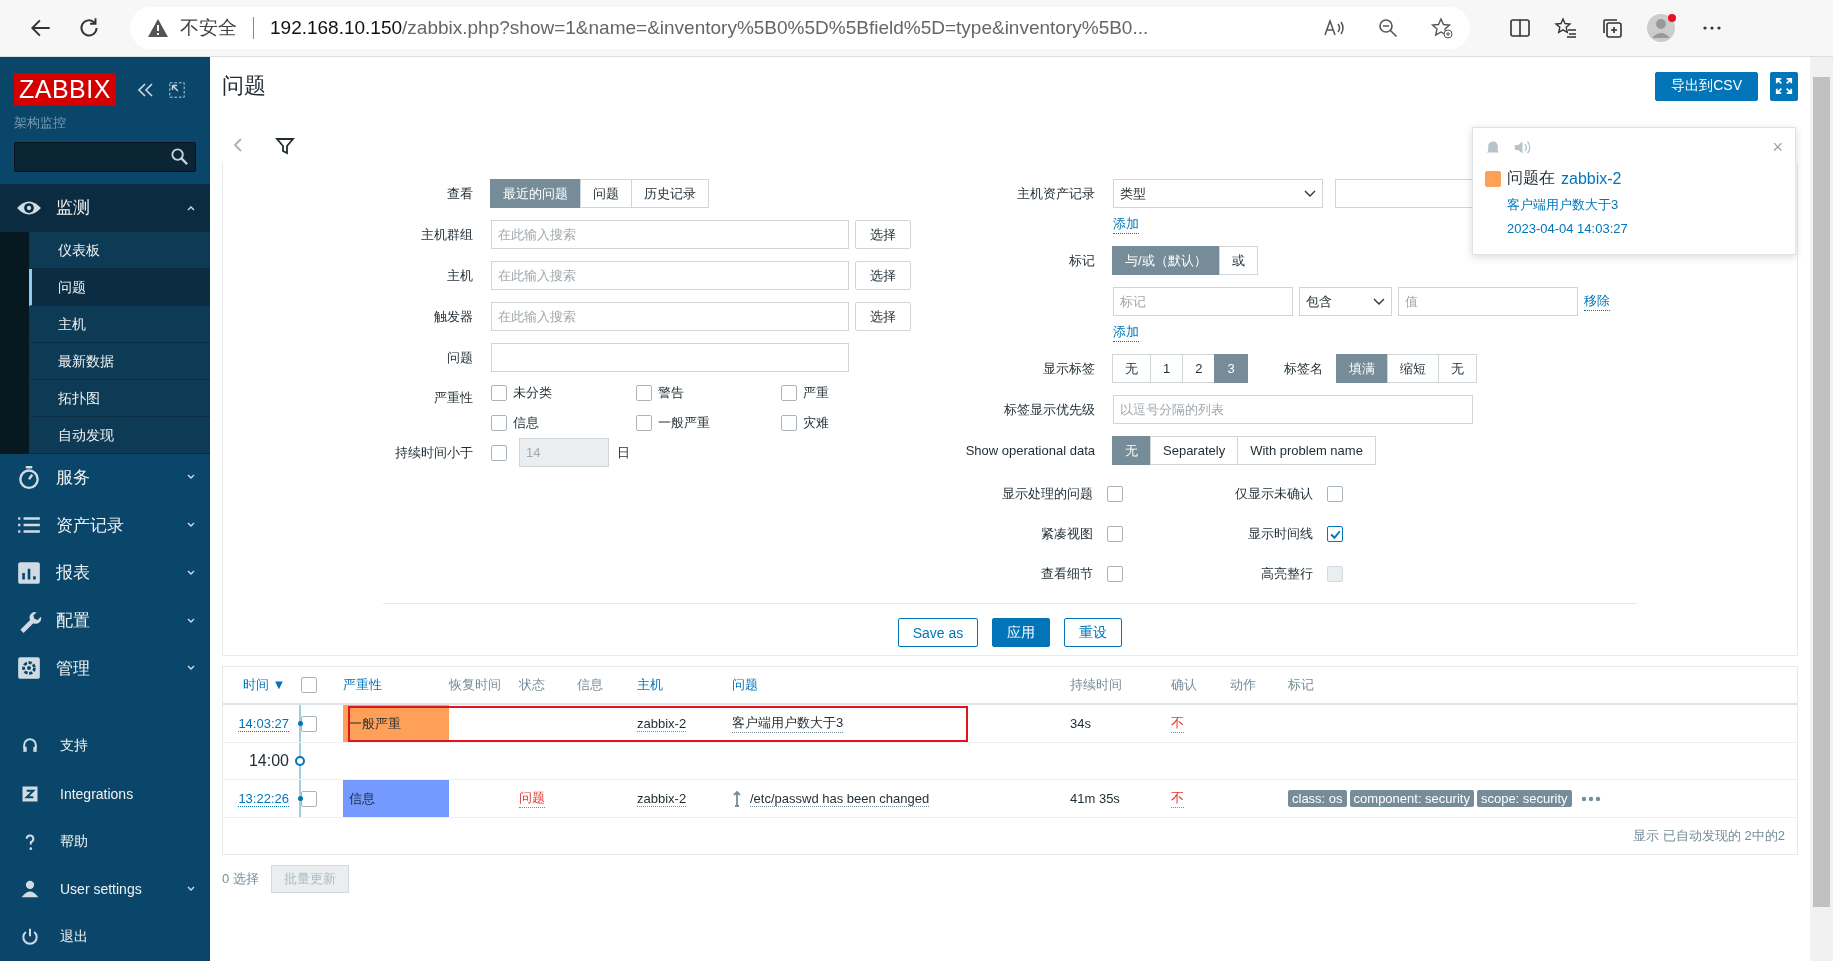 The height and width of the screenshot is (961, 1833). Describe the element at coordinates (1566, 28) in the screenshot. I see `favorites-icon` at that location.